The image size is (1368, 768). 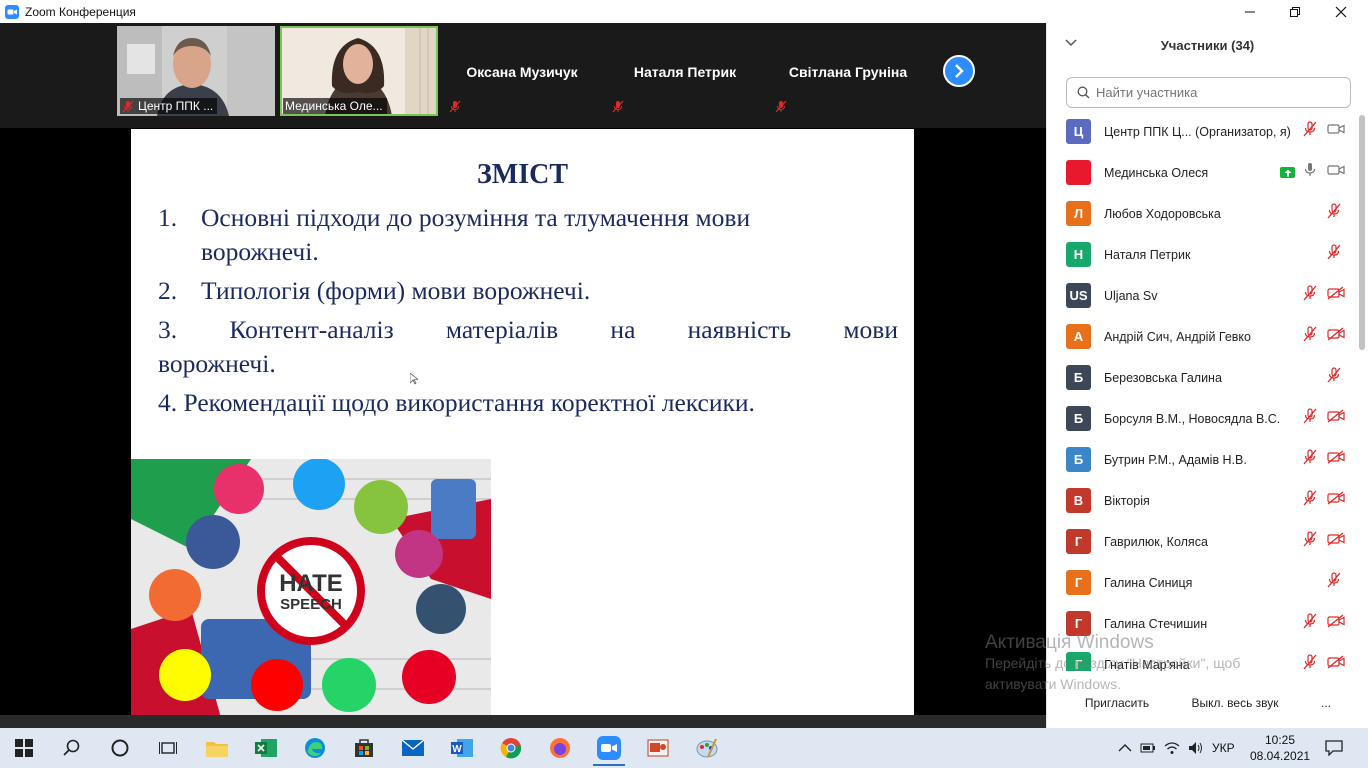 What do you see at coordinates (685, 71) in the screenshot?
I see `name-tile-natalia: Наталя Петрик` at bounding box center [685, 71].